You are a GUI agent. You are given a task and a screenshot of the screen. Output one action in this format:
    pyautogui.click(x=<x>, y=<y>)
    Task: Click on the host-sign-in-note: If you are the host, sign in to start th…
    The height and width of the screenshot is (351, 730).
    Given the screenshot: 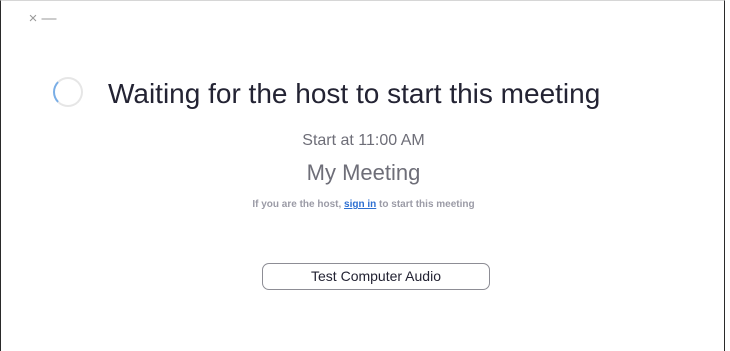 What is the action you would take?
    pyautogui.click(x=363, y=205)
    